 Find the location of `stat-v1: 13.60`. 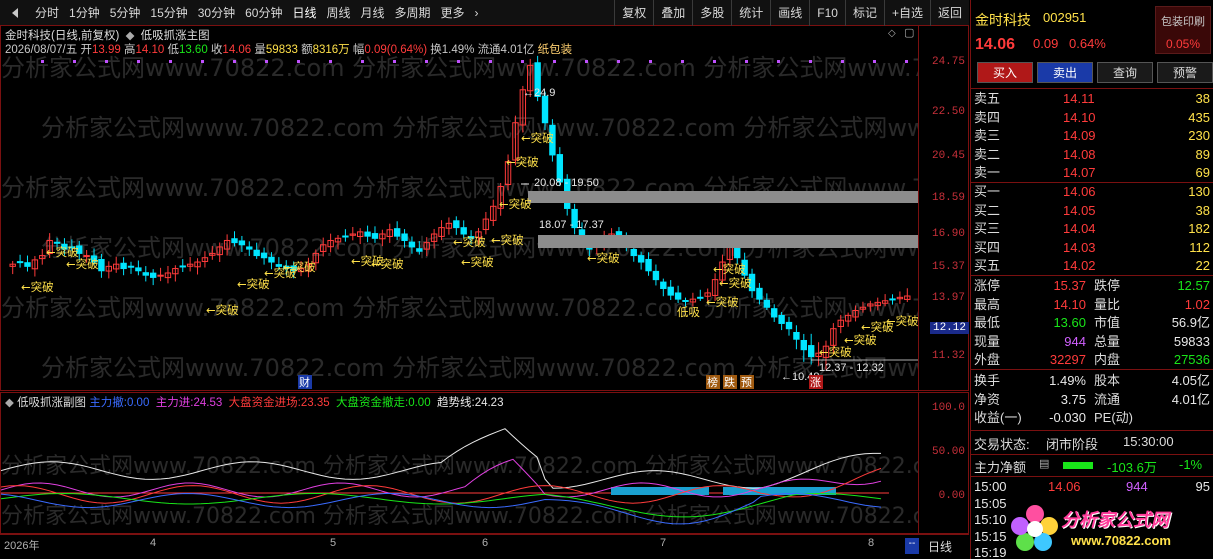

stat-v1: 13.60 is located at coordinates (1069, 322).